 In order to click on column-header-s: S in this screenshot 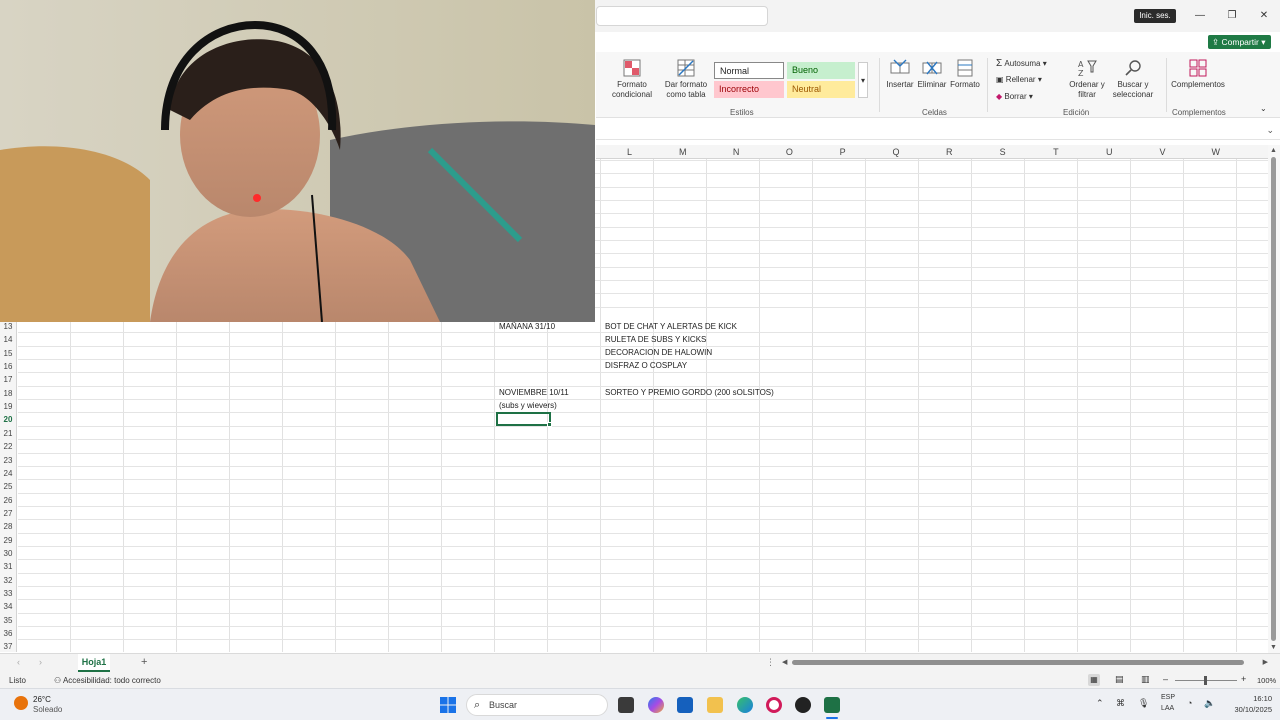, I will do `click(1002, 152)`.